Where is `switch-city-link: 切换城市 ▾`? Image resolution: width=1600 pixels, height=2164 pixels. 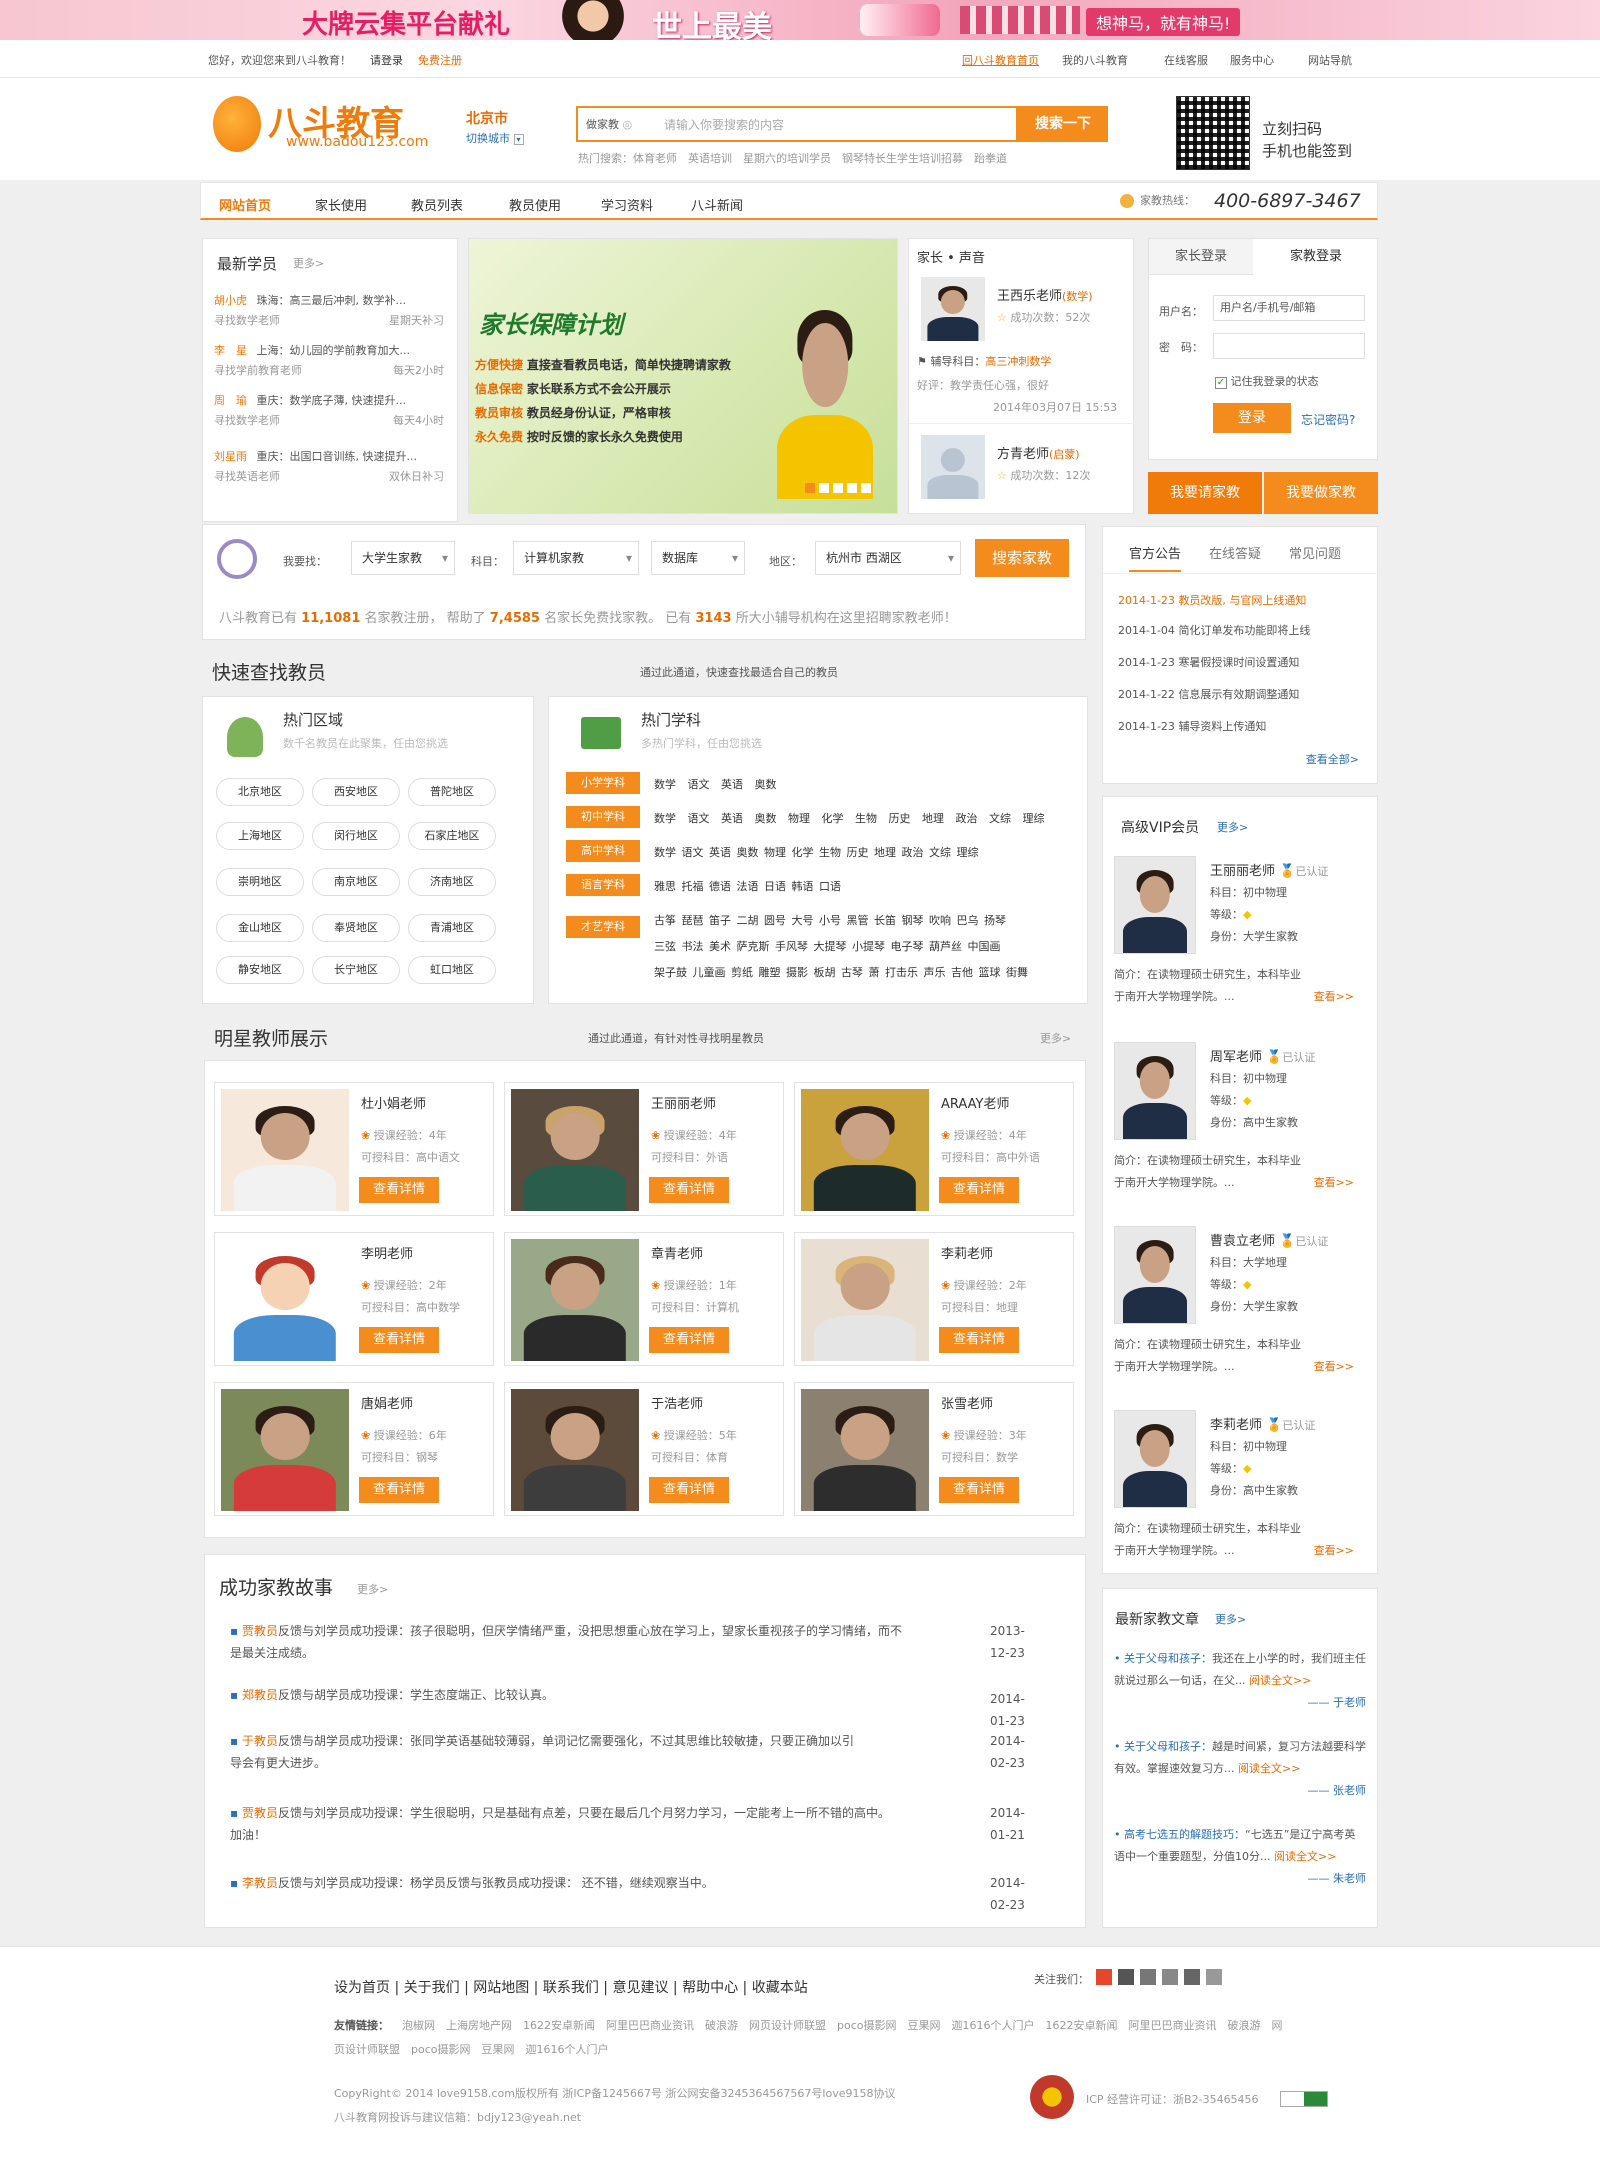 switch-city-link: 切换城市 ▾ is located at coordinates (495, 138).